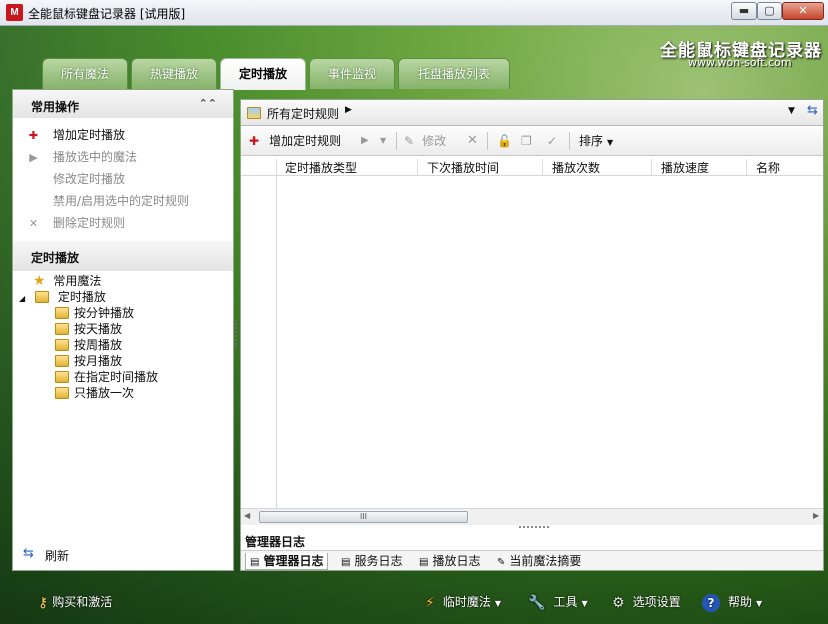  I want to click on edit-button: ✎ 修改, so click(425, 141).